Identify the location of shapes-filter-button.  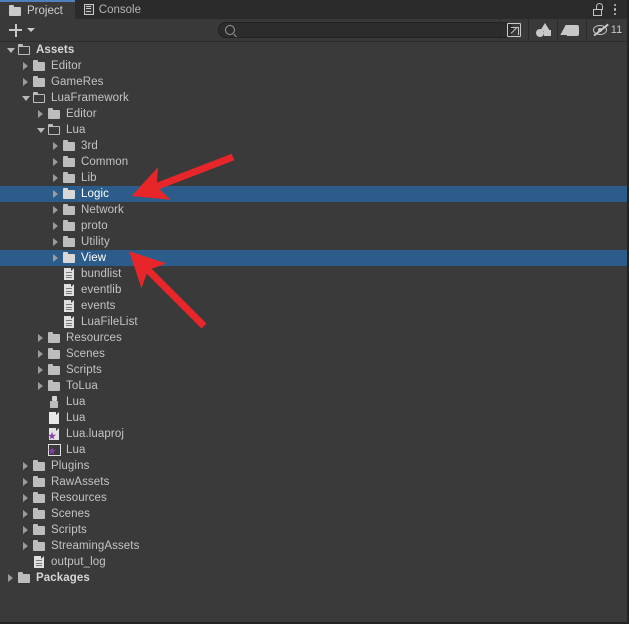
(542, 30).